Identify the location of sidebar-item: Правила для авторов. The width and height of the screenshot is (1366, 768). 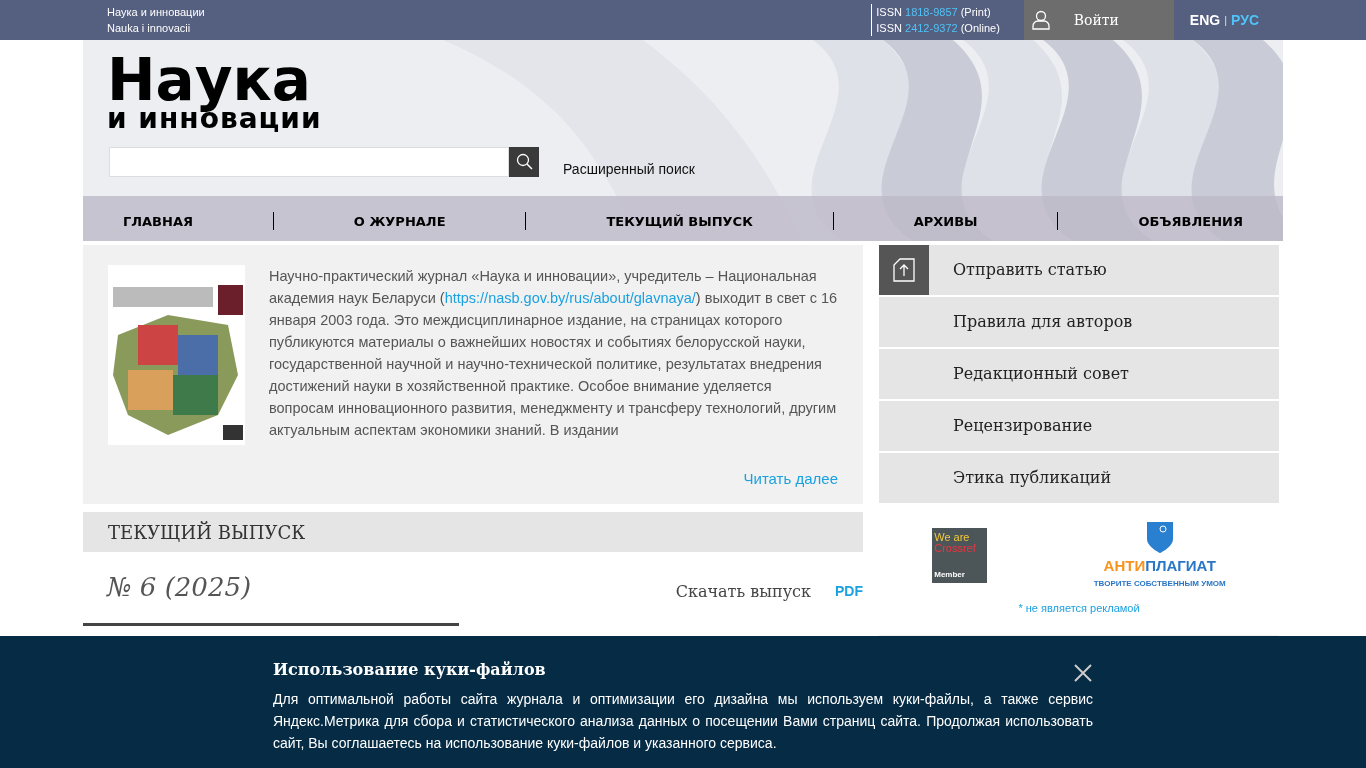
(1079, 322).